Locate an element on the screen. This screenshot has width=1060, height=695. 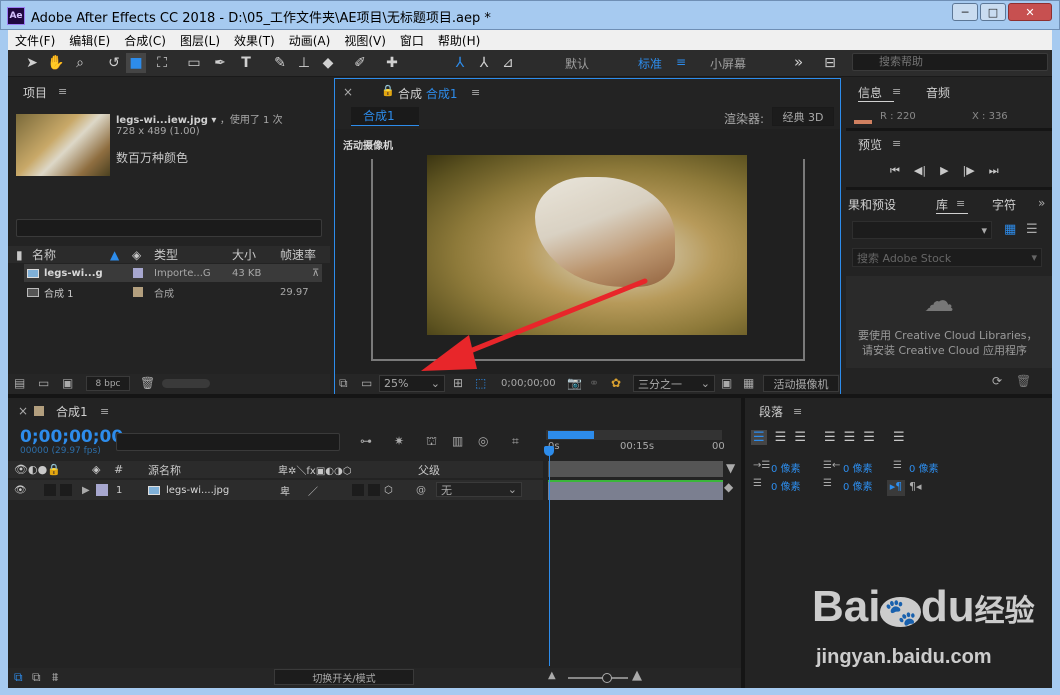
project-menu-icon: ≡ is located at coordinates (62, 91).